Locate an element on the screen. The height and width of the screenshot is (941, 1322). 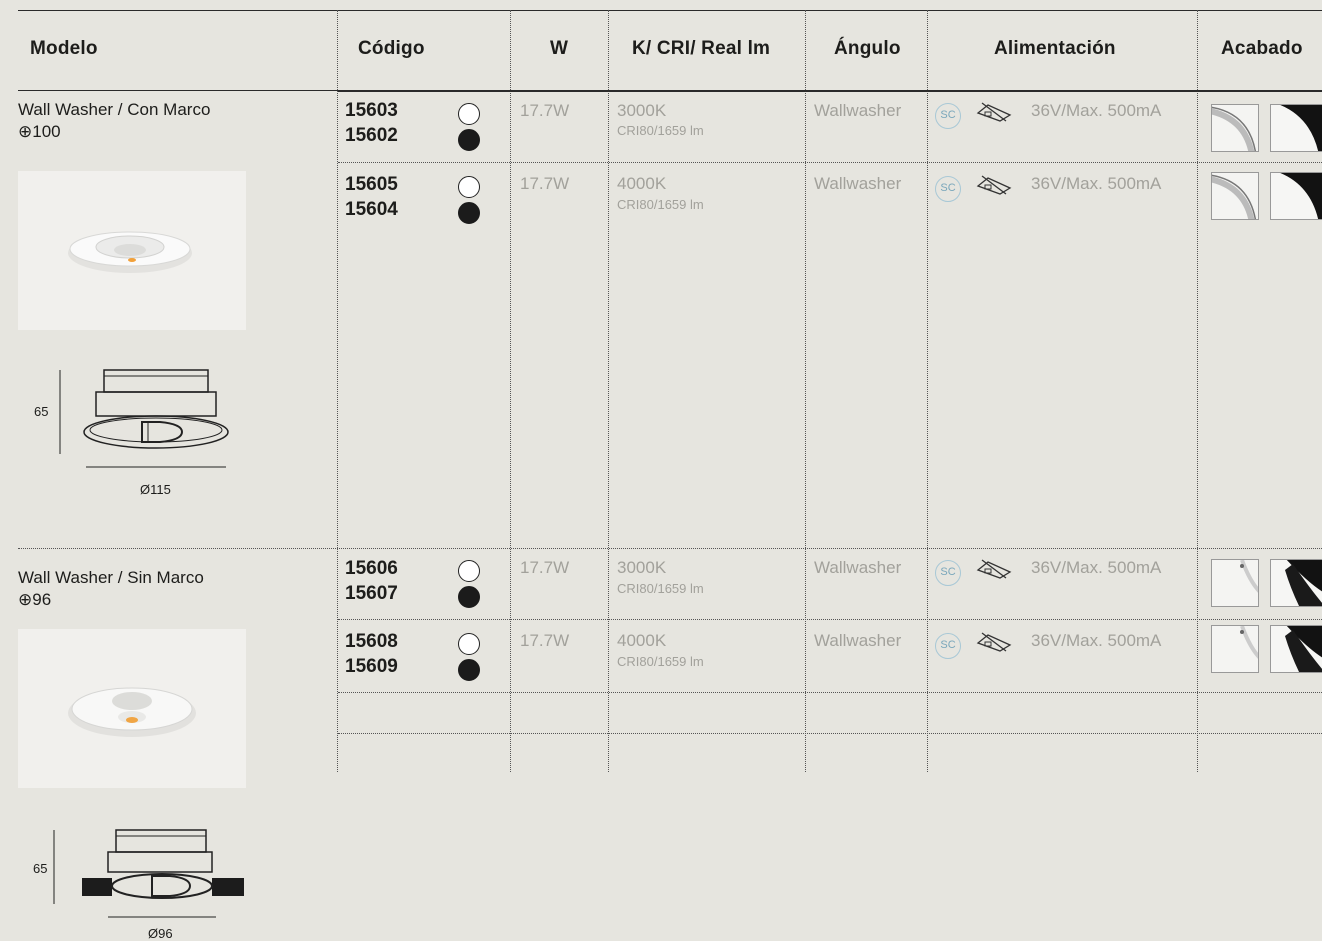
header-modelo: Modelo is located at coordinates (64, 48).